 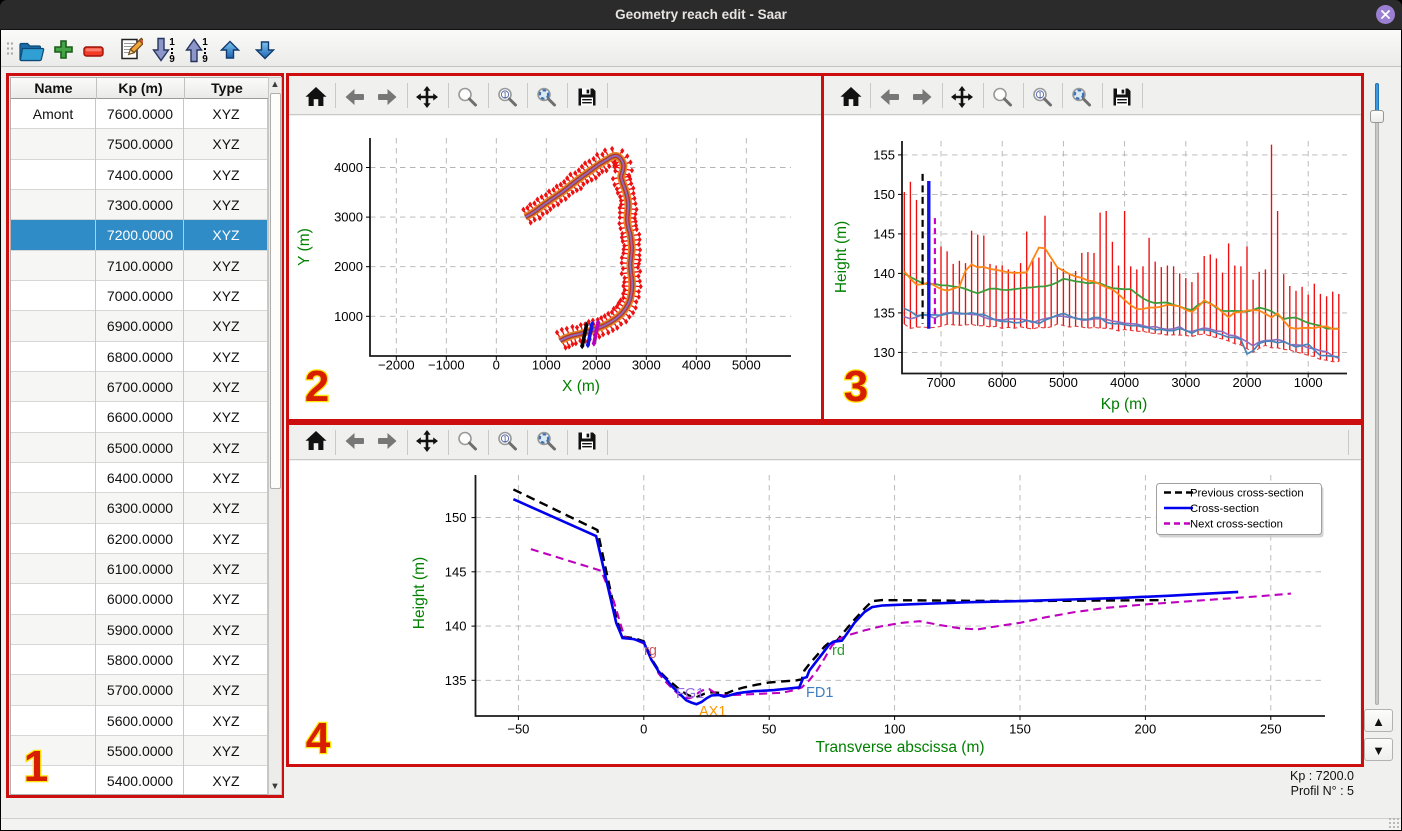 I want to click on svg-text: rd, so click(x=838, y=651).